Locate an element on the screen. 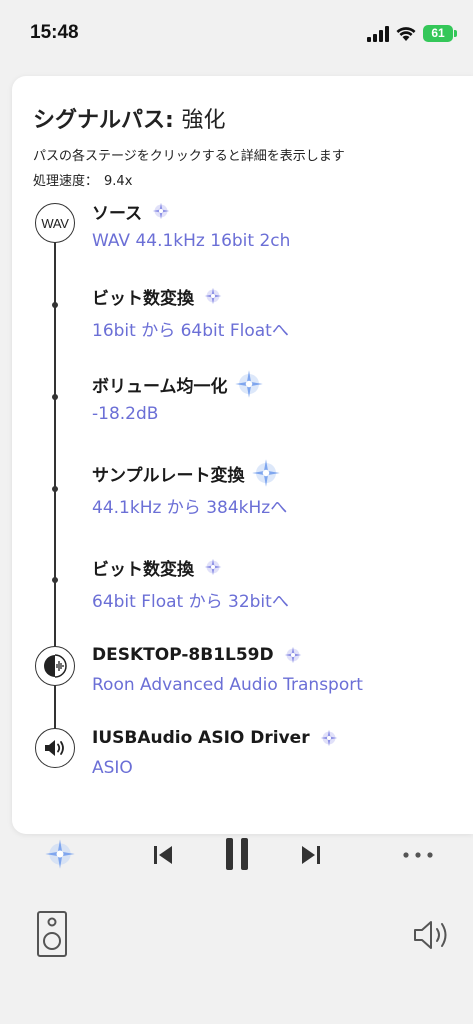  volume-icon is located at coordinates (433, 935).